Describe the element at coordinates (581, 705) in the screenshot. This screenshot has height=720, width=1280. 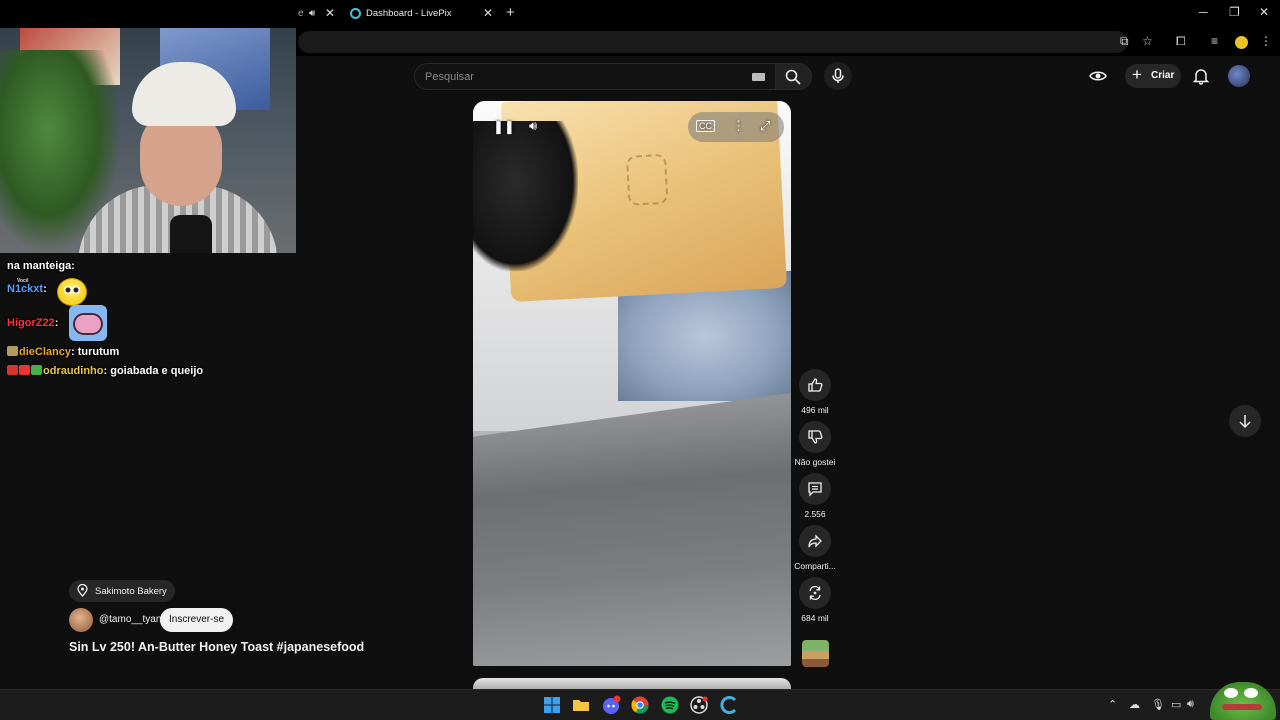
I see `file-explorer-icon` at that location.